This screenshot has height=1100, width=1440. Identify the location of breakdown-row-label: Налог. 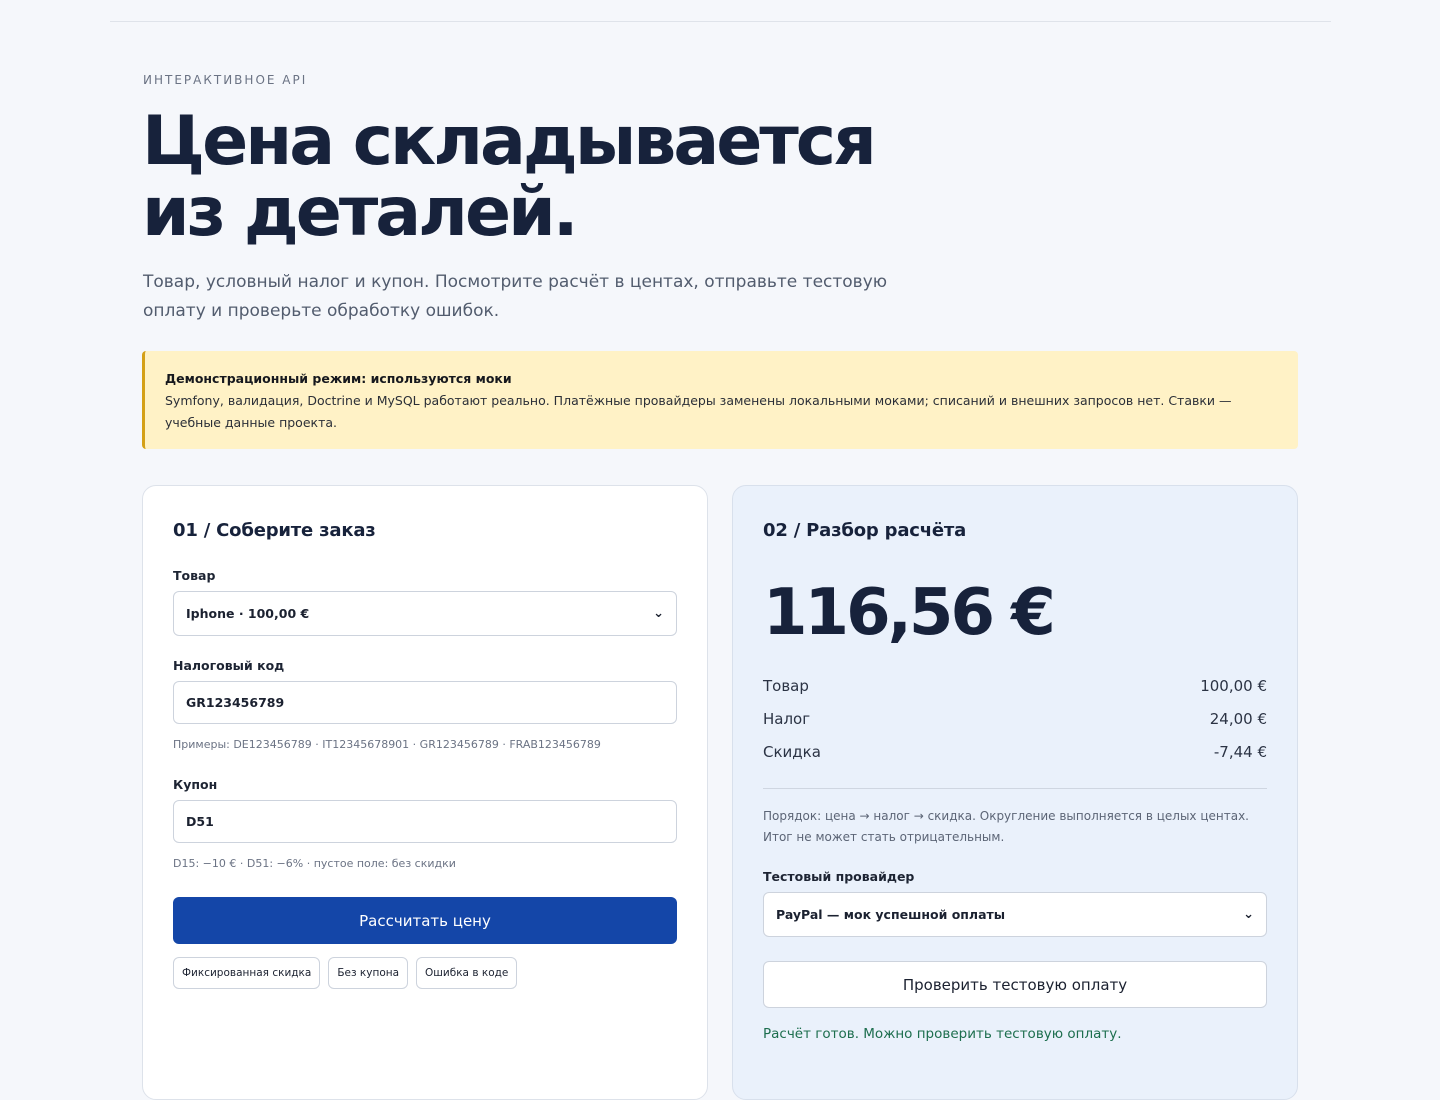
(787, 719).